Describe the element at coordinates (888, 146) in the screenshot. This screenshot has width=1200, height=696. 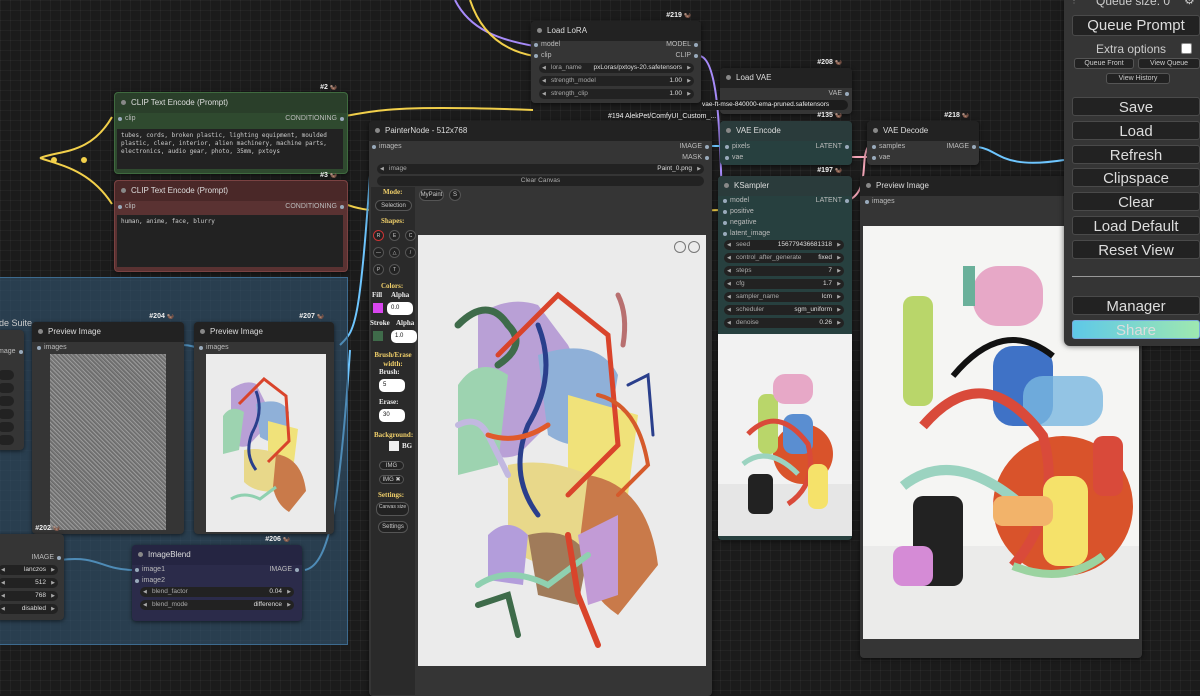
I see `input-samples: samples` at that location.